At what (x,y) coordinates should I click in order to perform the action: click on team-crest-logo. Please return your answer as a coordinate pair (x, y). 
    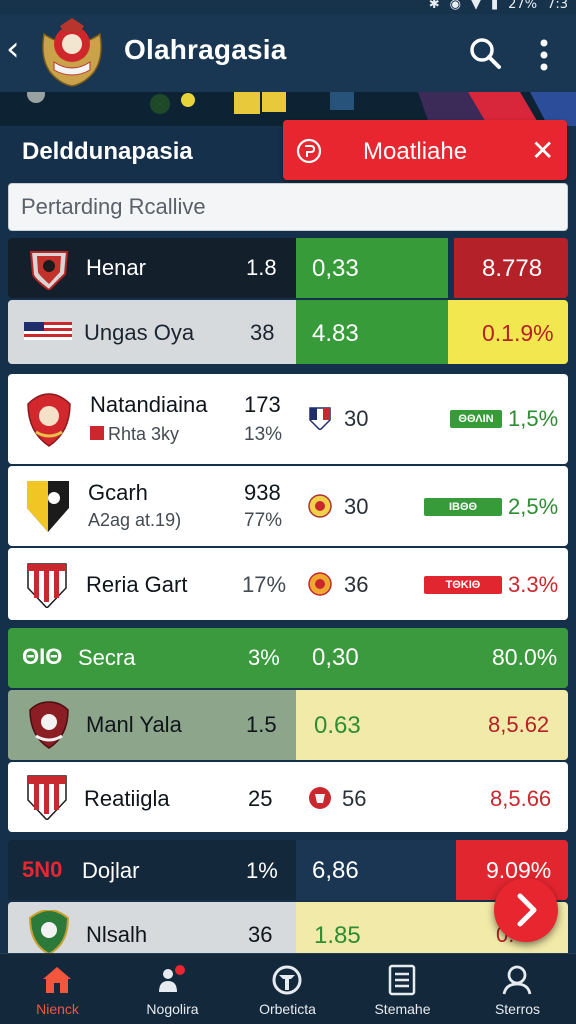
    Looking at the image, I should click on (72, 52).